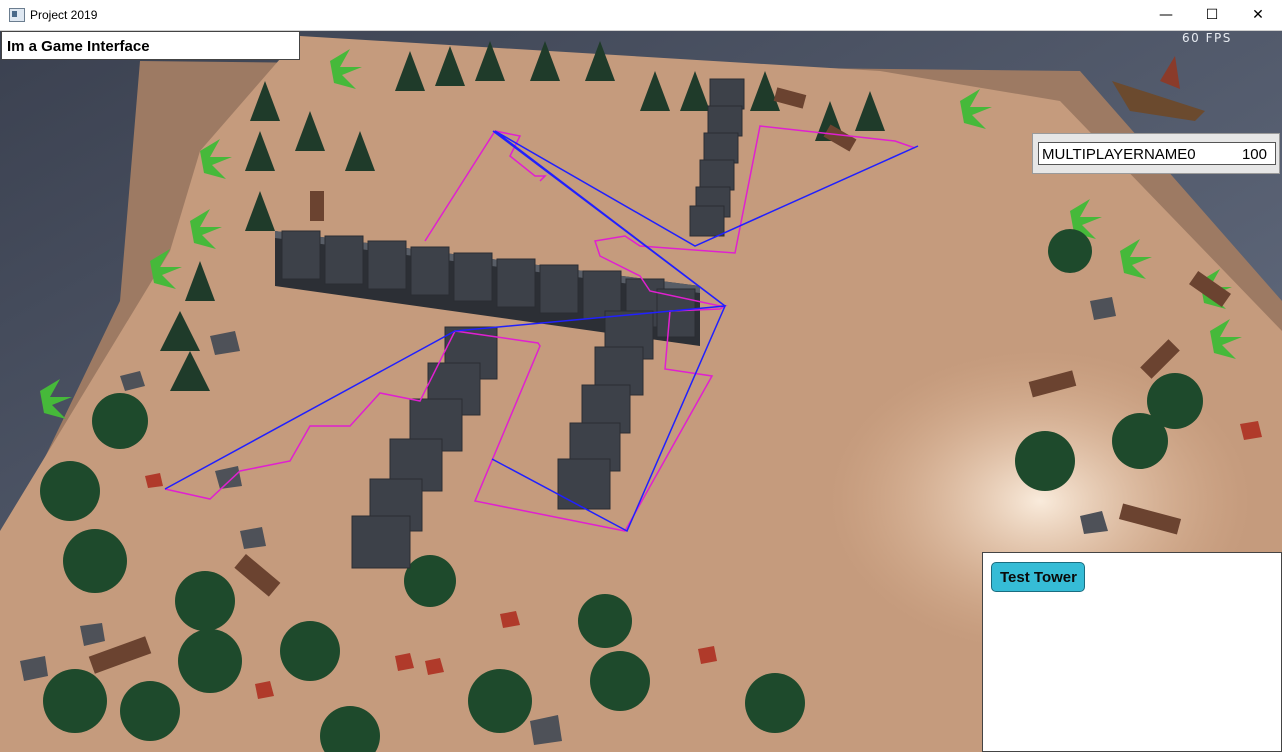 The height and width of the screenshot is (752, 1282). I want to click on player-row: MULTIPLAYERNAME0 100, so click(1157, 153).